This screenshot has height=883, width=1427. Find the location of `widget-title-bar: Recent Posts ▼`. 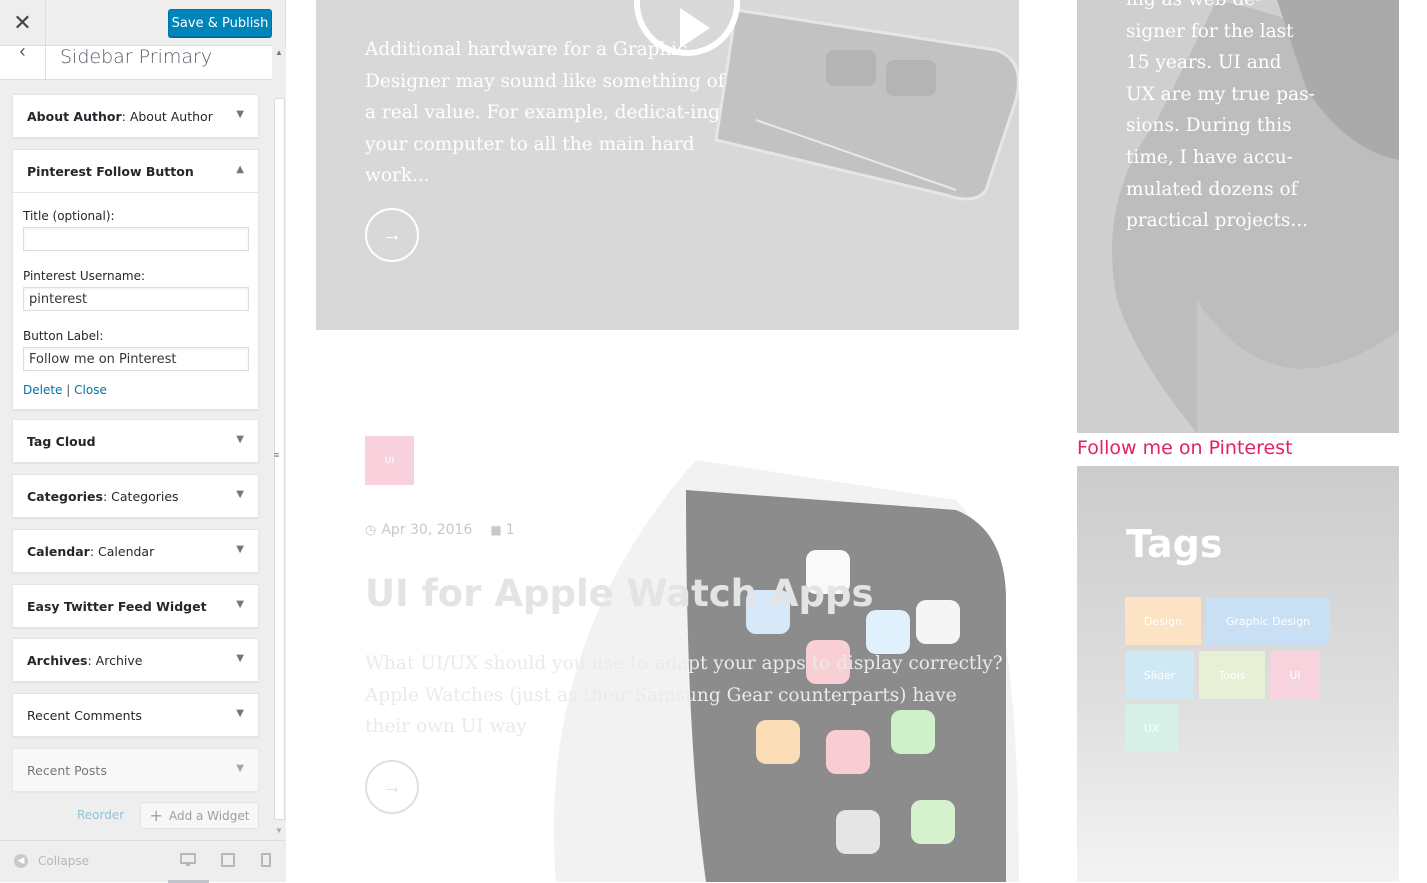

widget-title-bar: Recent Posts ▼ is located at coordinates (135, 770).